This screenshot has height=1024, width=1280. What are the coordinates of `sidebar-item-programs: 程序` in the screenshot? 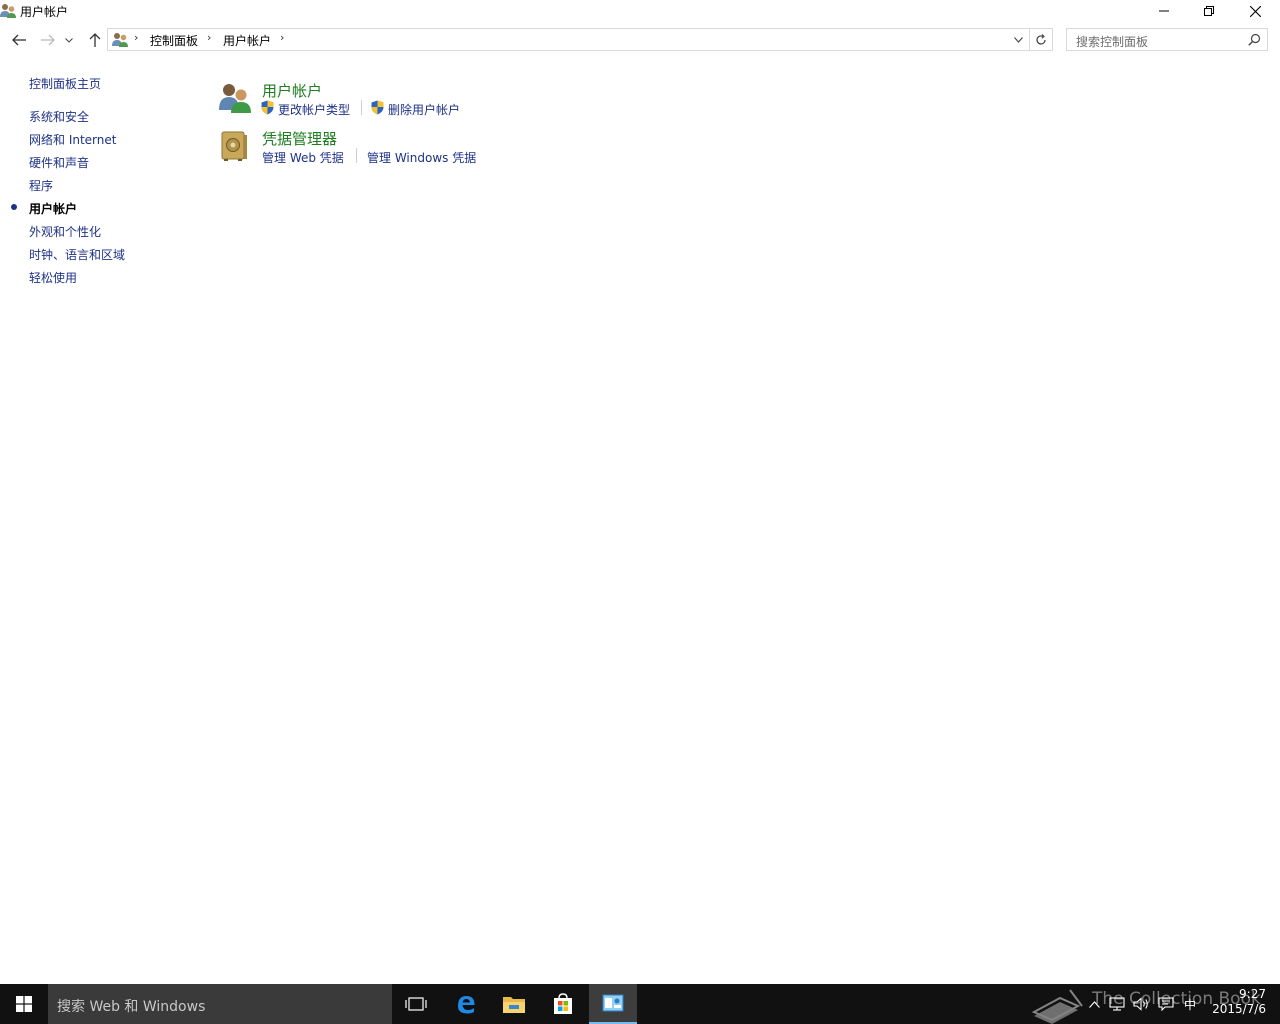 It's located at (41, 185).